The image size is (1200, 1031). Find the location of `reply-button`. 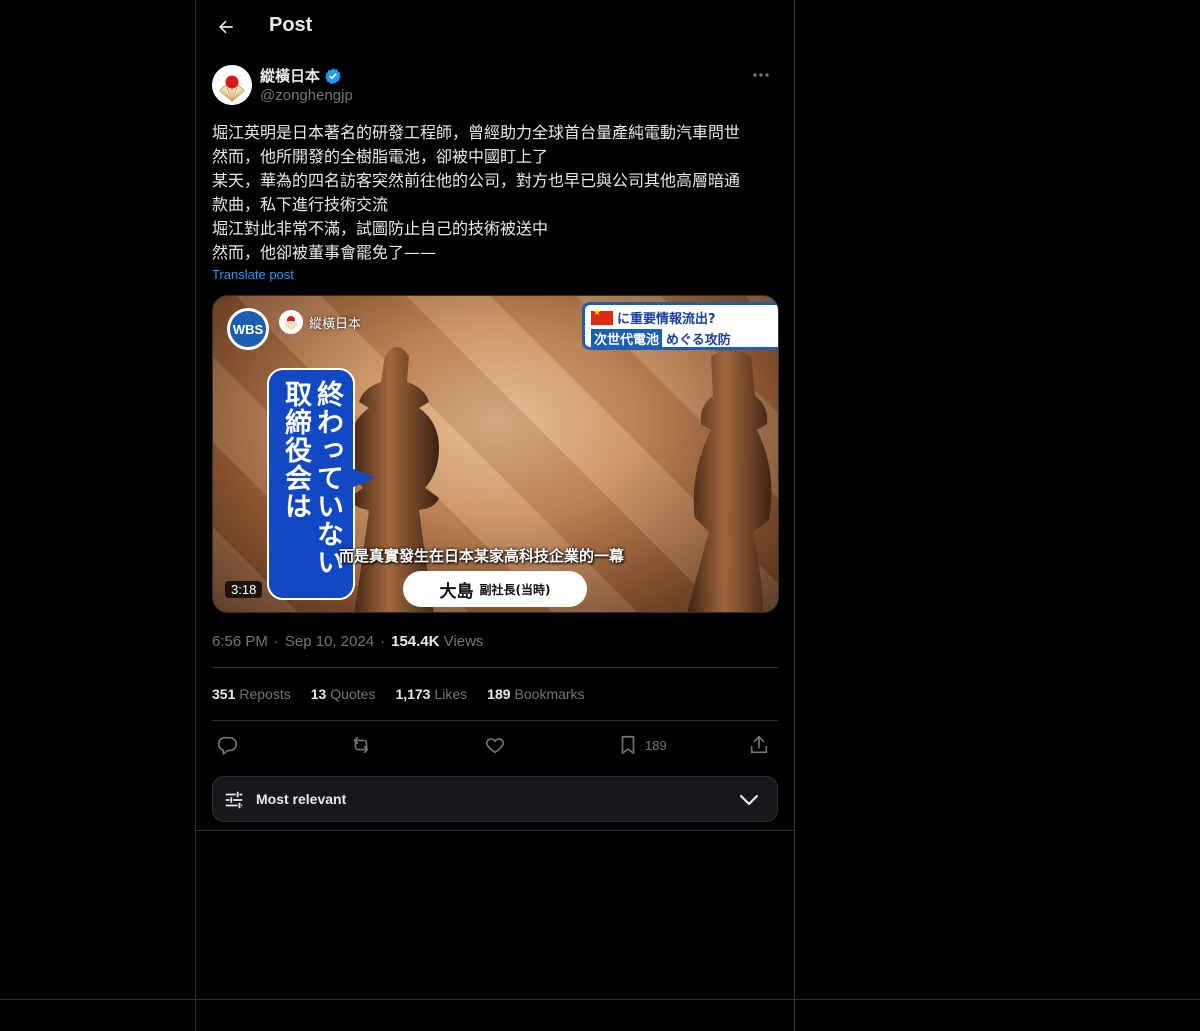

reply-button is located at coordinates (227, 745).